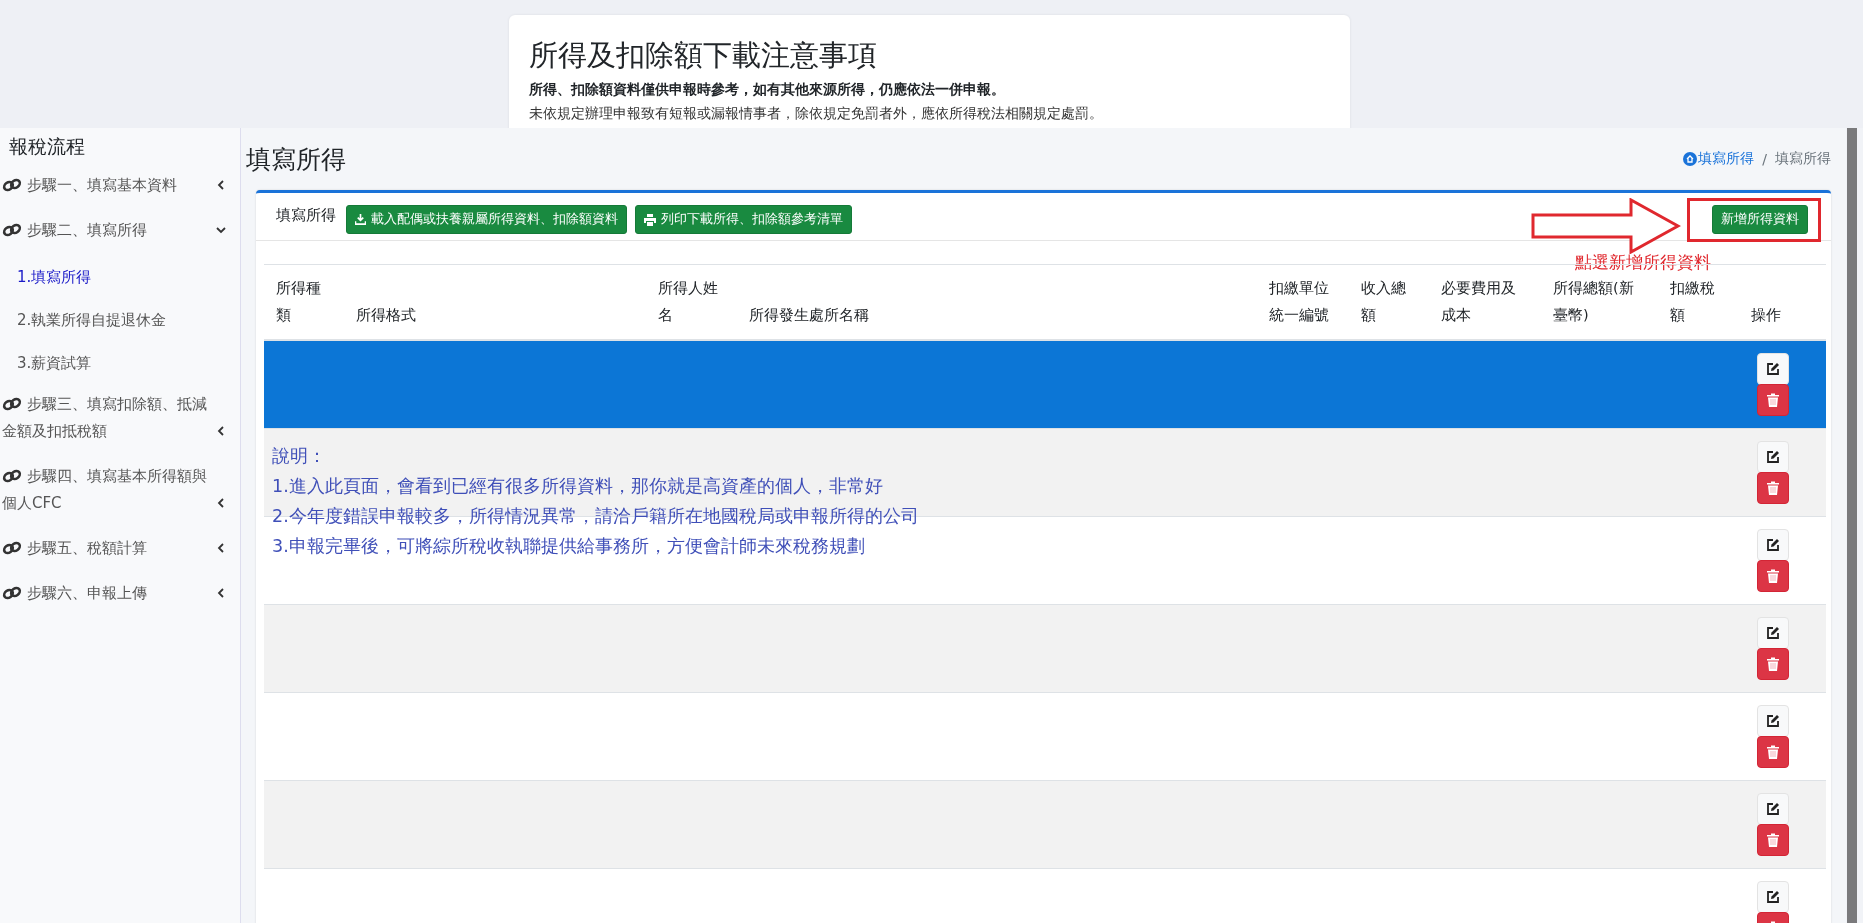 Image resolution: width=1863 pixels, height=923 pixels. Describe the element at coordinates (1852, 525) in the screenshot. I see `scrollbar` at that location.